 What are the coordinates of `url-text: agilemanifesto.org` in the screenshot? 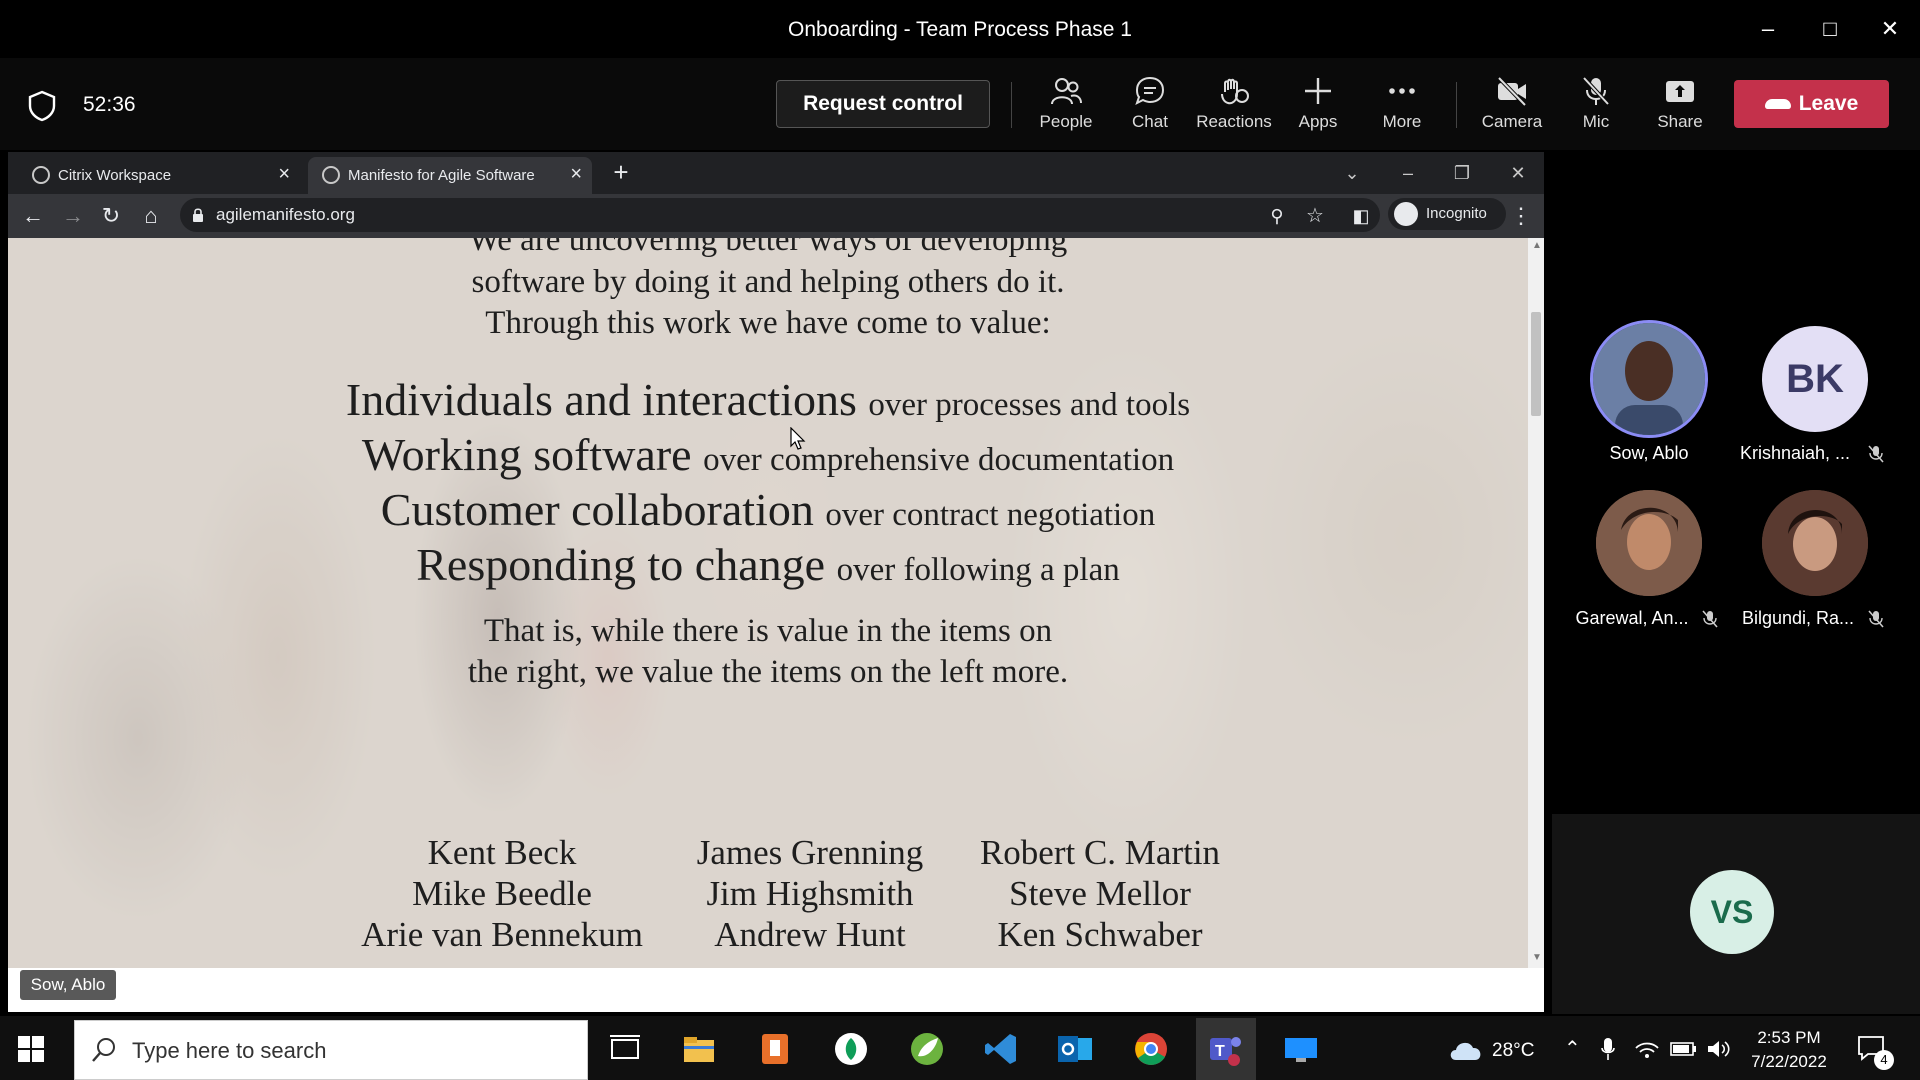 It's located at (285, 215).